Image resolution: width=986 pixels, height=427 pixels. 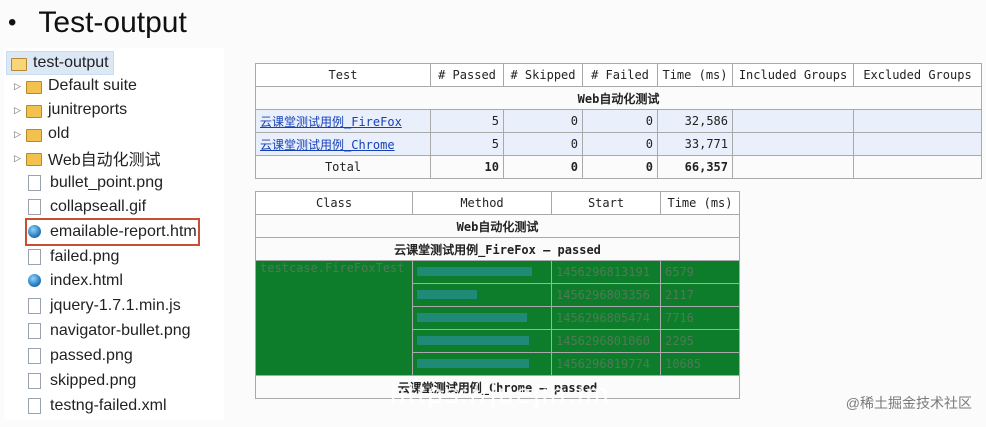 I want to click on time-value: 2295, so click(x=700, y=341).